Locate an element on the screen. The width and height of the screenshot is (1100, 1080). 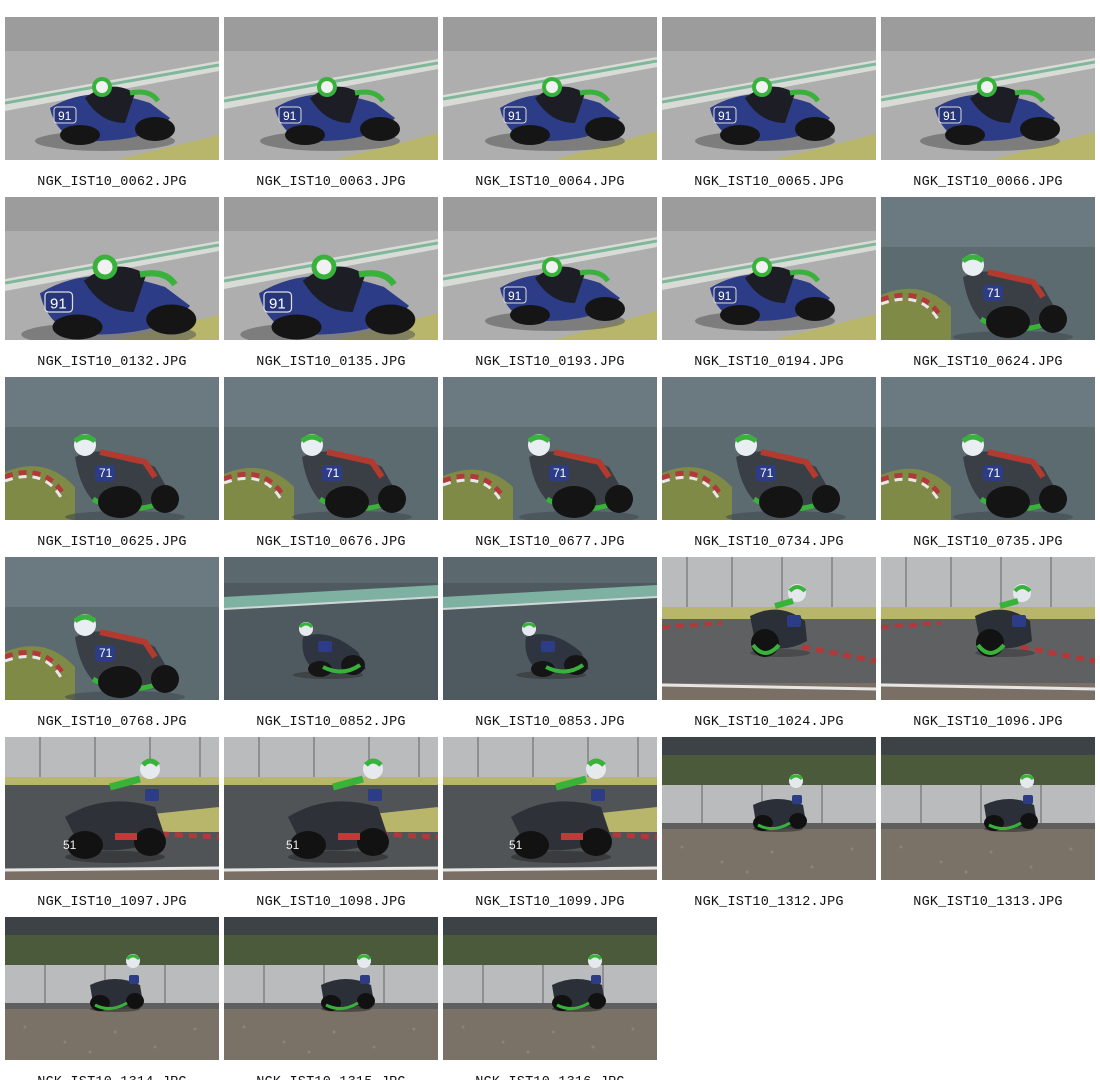
photo-filename: NGK_IST10_1024.JPG is located at coordinates (768, 723).